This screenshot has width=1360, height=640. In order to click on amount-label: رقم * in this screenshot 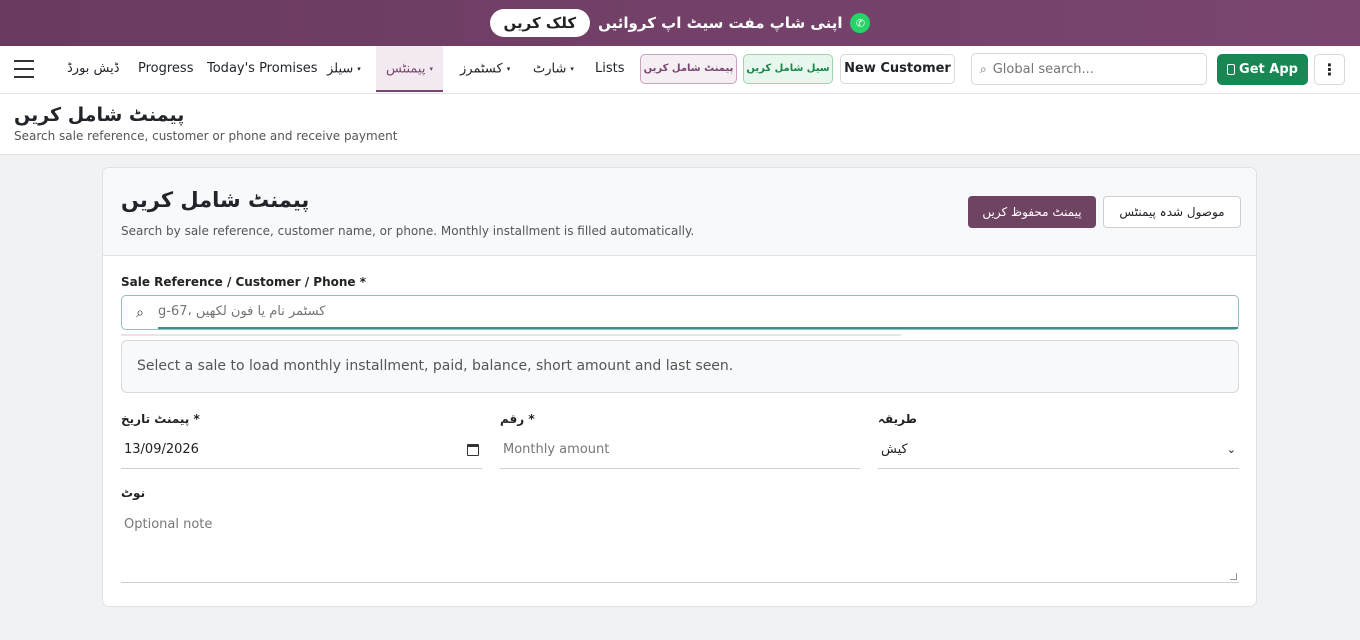, I will do `click(517, 419)`.